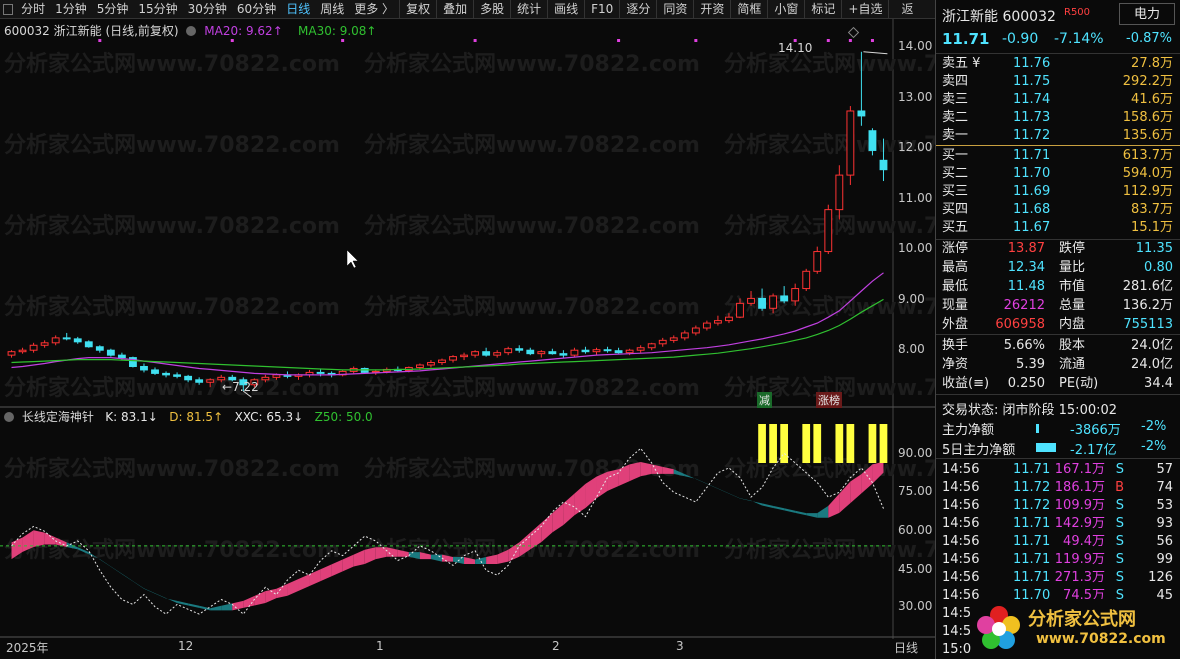  What do you see at coordinates (9, 417) in the screenshot?
I see `indicator-settings-icon` at bounding box center [9, 417].